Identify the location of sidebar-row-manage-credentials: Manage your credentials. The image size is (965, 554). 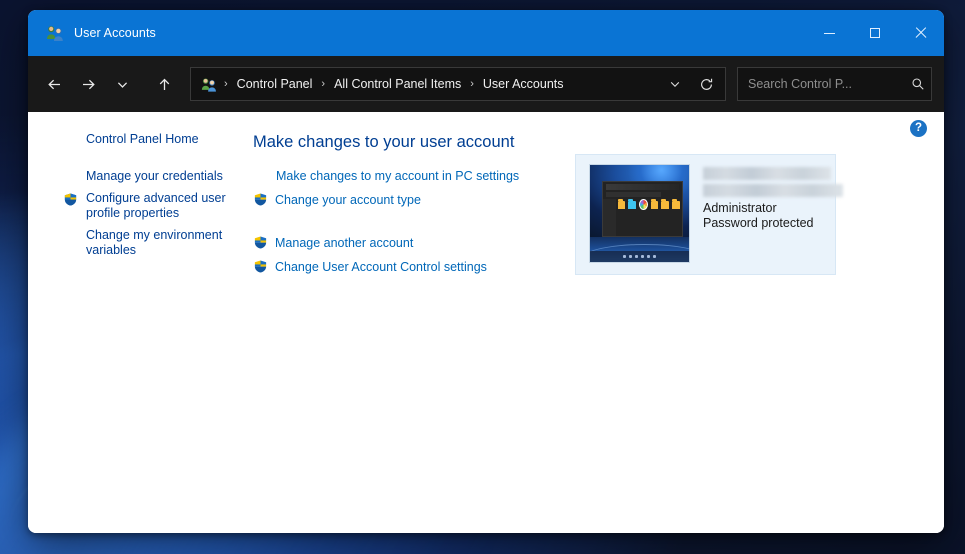
(134, 176).